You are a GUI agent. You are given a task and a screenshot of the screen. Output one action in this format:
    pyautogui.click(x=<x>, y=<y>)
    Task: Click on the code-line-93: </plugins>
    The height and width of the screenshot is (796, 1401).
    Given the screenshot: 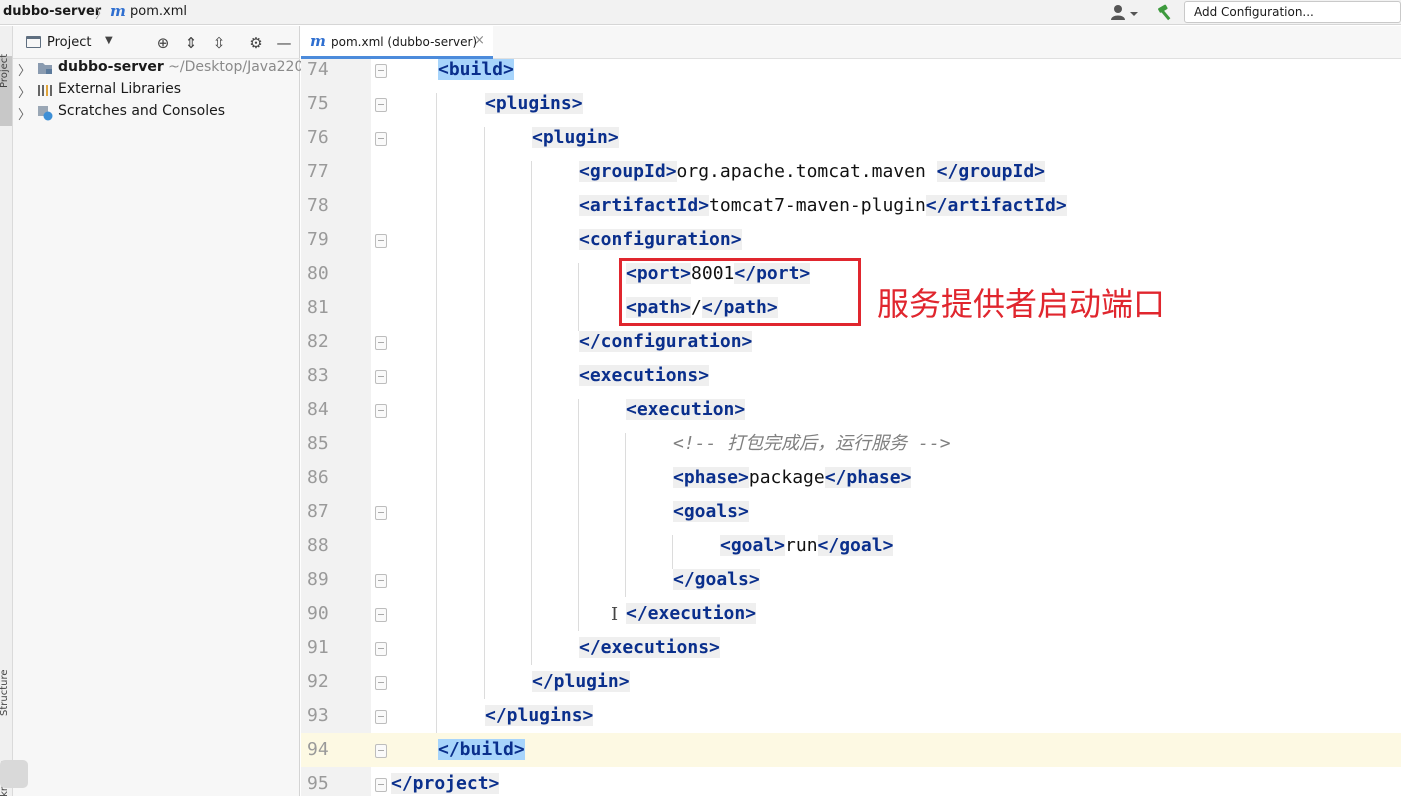 What is the action you would take?
    pyautogui.click(x=539, y=716)
    